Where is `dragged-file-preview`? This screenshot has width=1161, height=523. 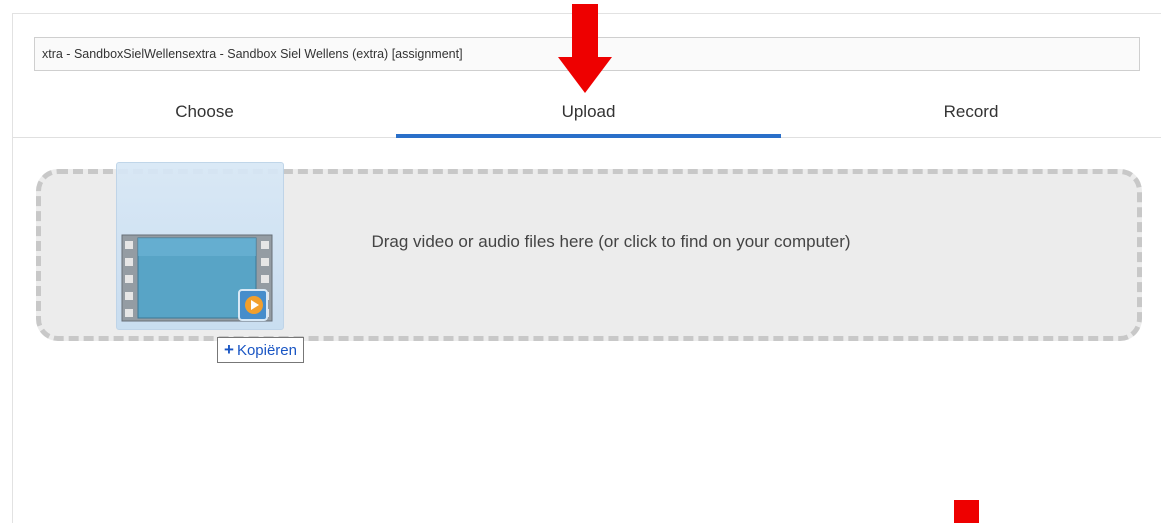 dragged-file-preview is located at coordinates (200, 246).